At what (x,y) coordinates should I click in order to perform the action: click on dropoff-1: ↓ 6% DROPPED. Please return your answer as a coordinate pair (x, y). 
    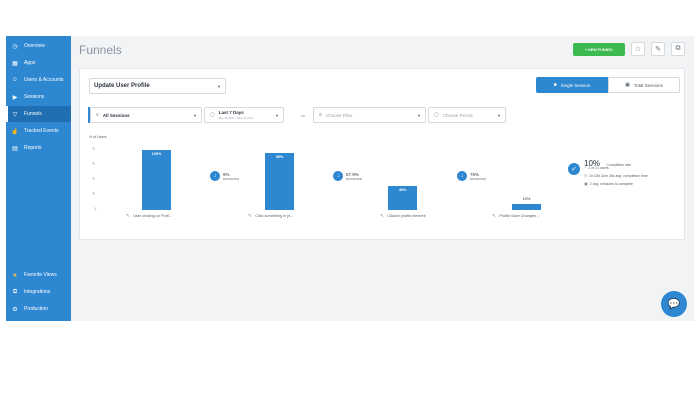
    Looking at the image, I should click on (224, 176).